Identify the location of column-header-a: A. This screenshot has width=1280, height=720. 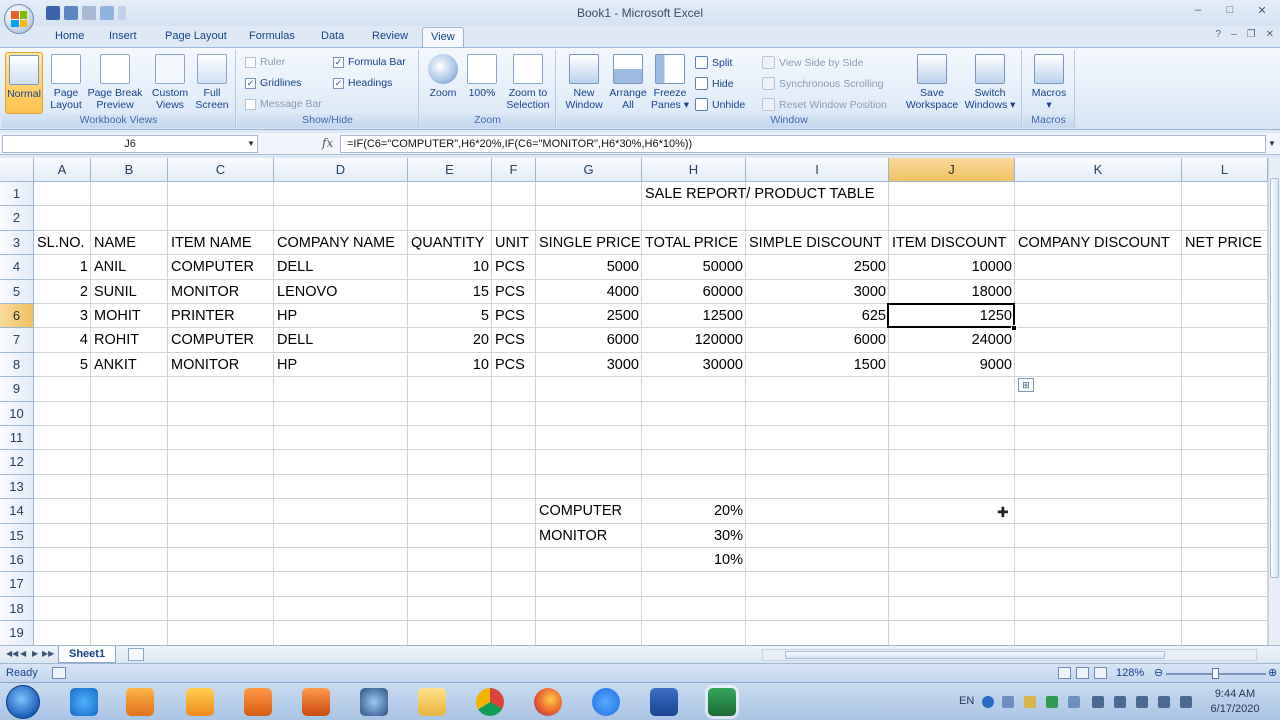
(62, 170).